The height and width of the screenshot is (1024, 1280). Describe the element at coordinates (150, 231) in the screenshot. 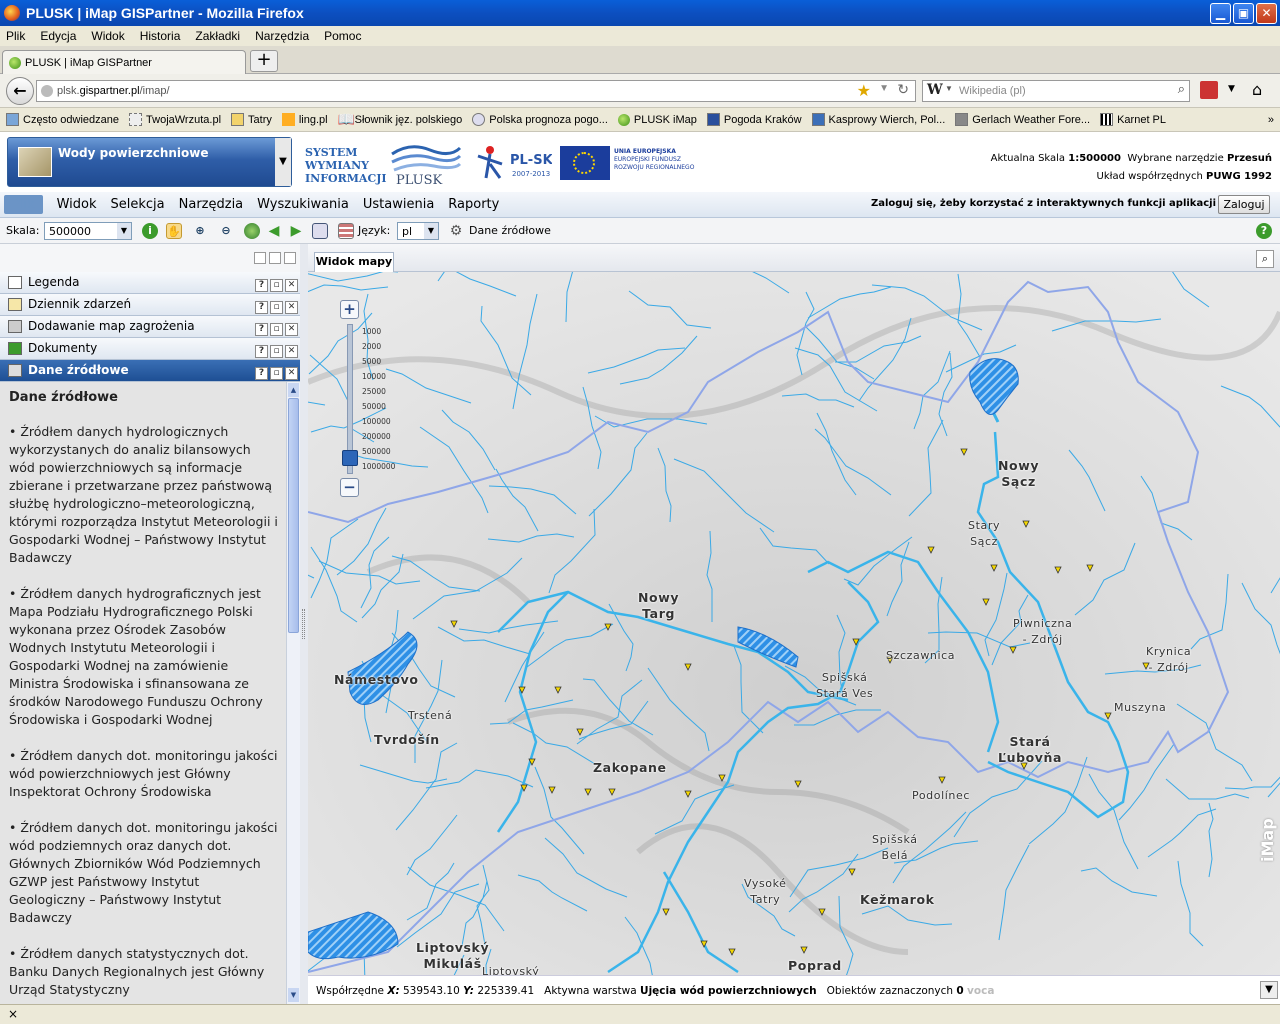

I see `info-icon: i` at that location.